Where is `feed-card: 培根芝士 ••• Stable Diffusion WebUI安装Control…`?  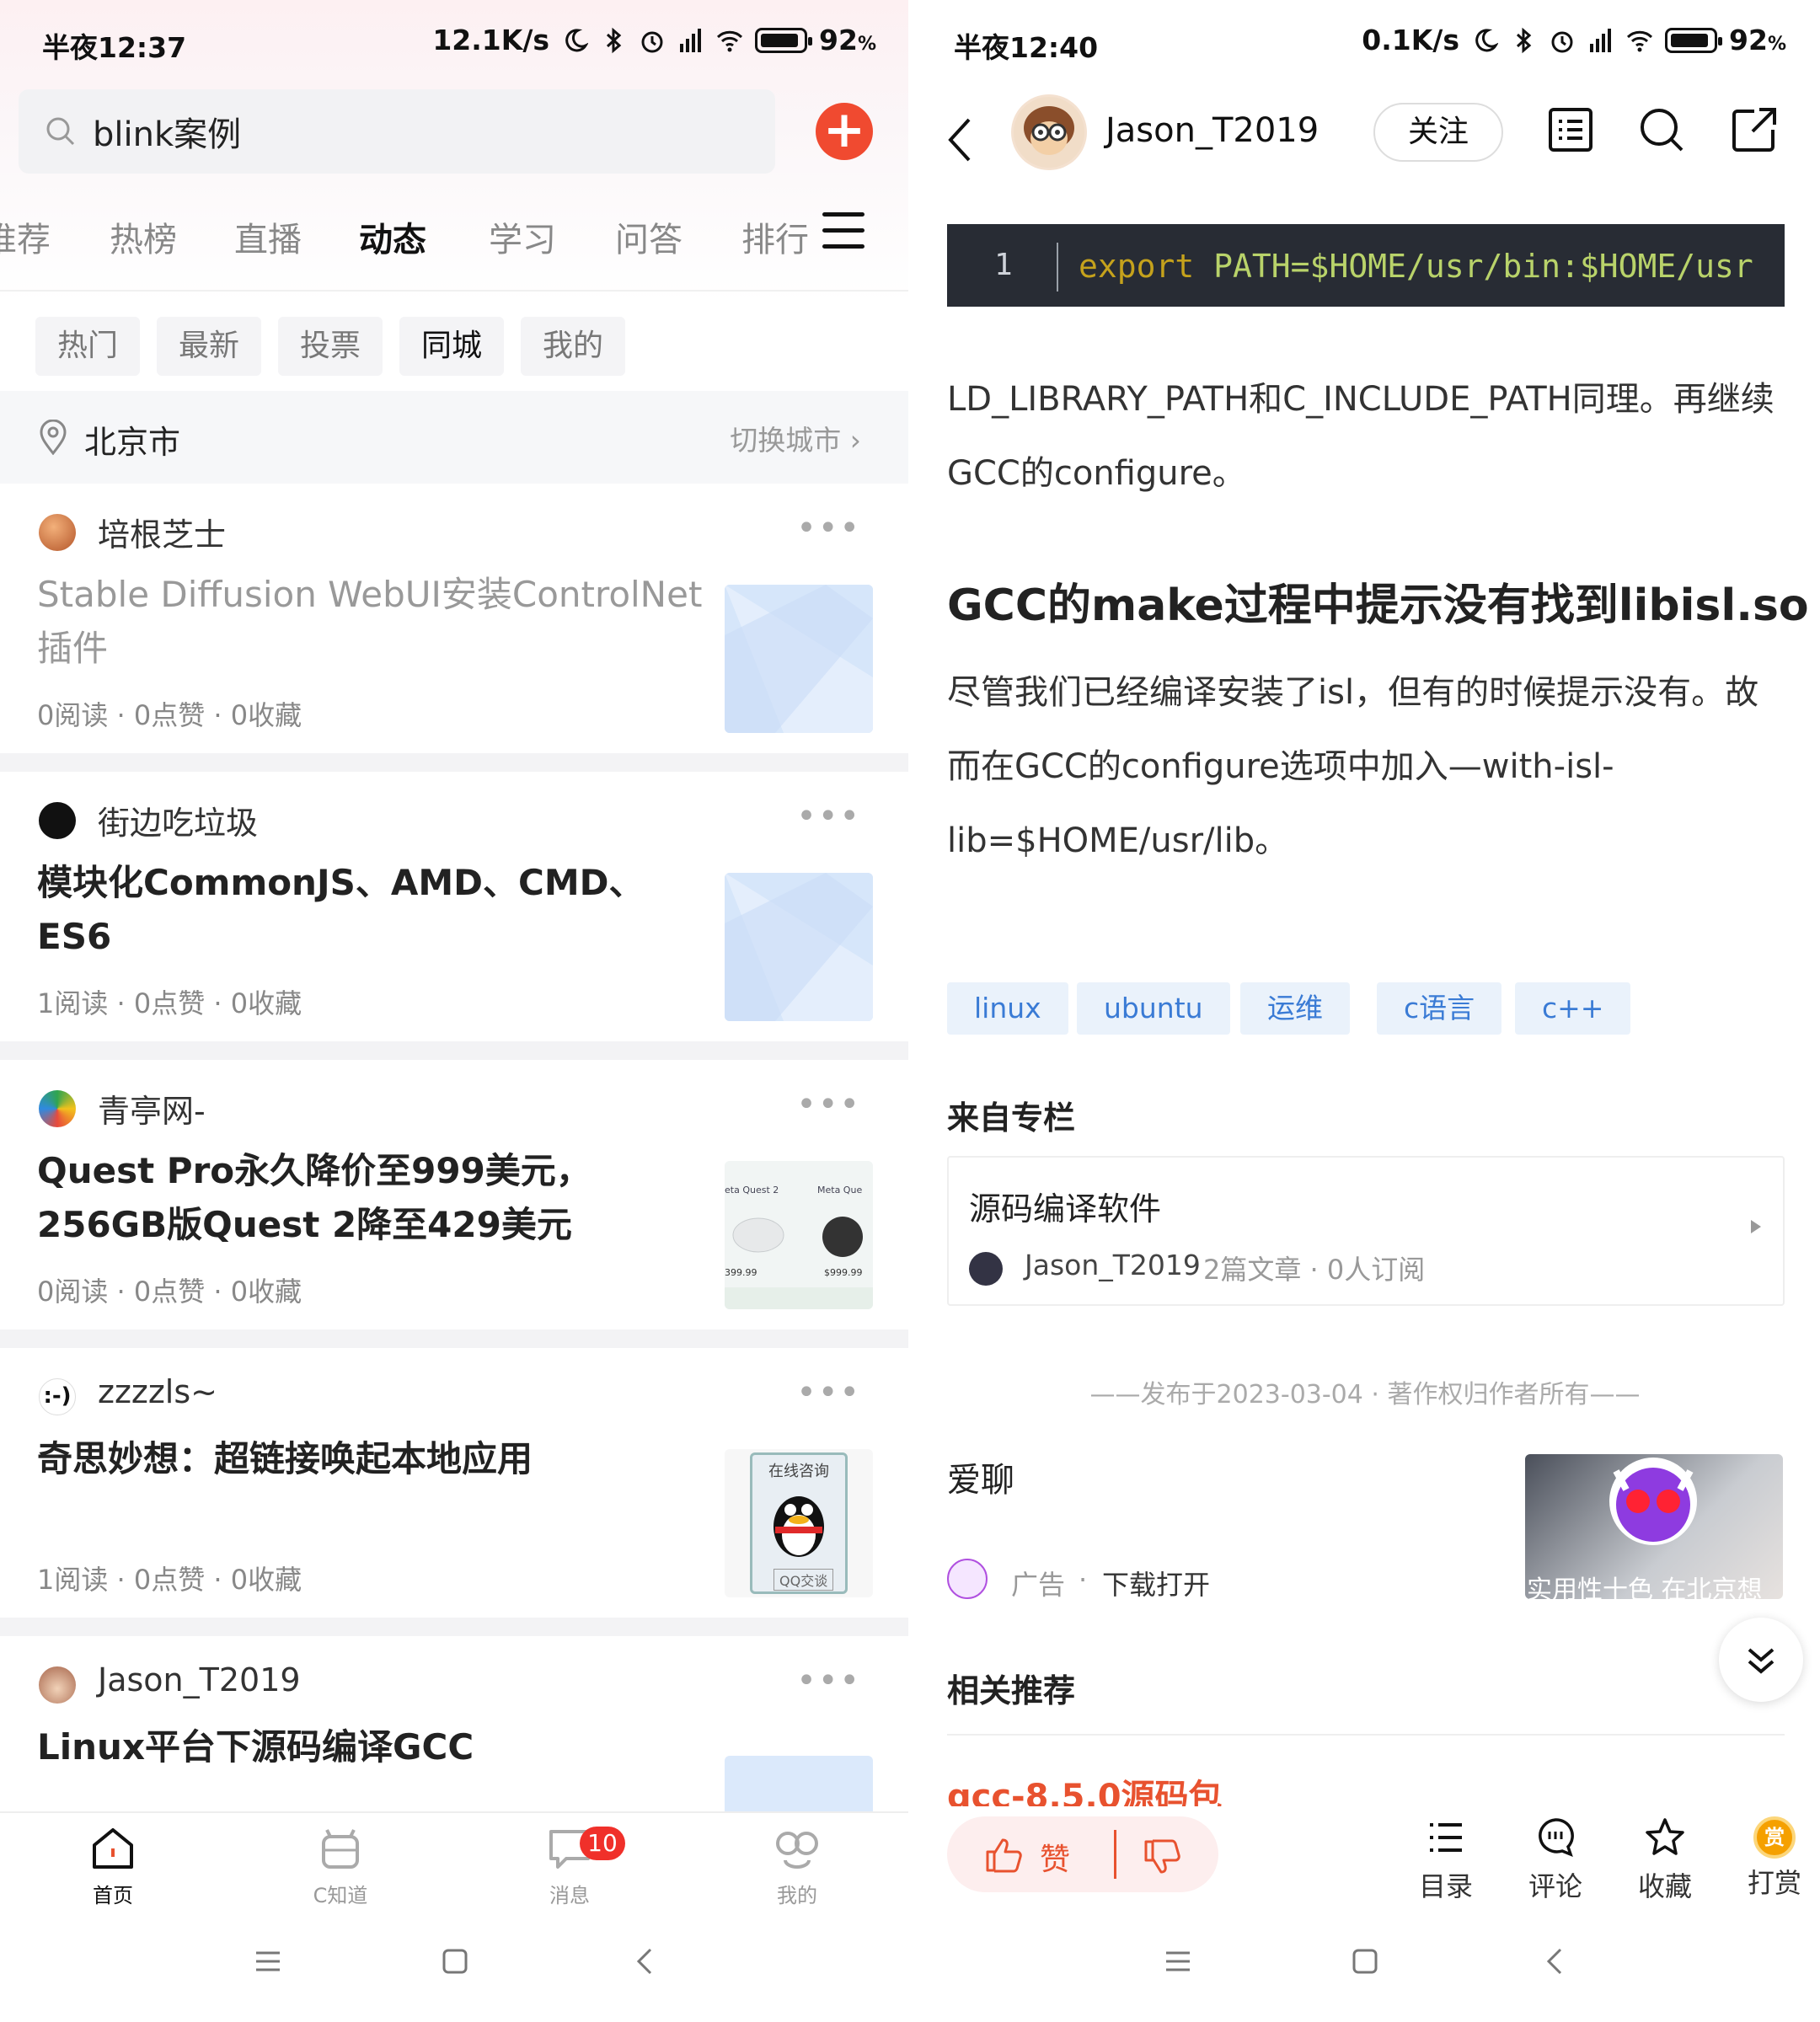 feed-card: 培根芝士 ••• Stable Diffusion WebUI安装Control… is located at coordinates (455, 618).